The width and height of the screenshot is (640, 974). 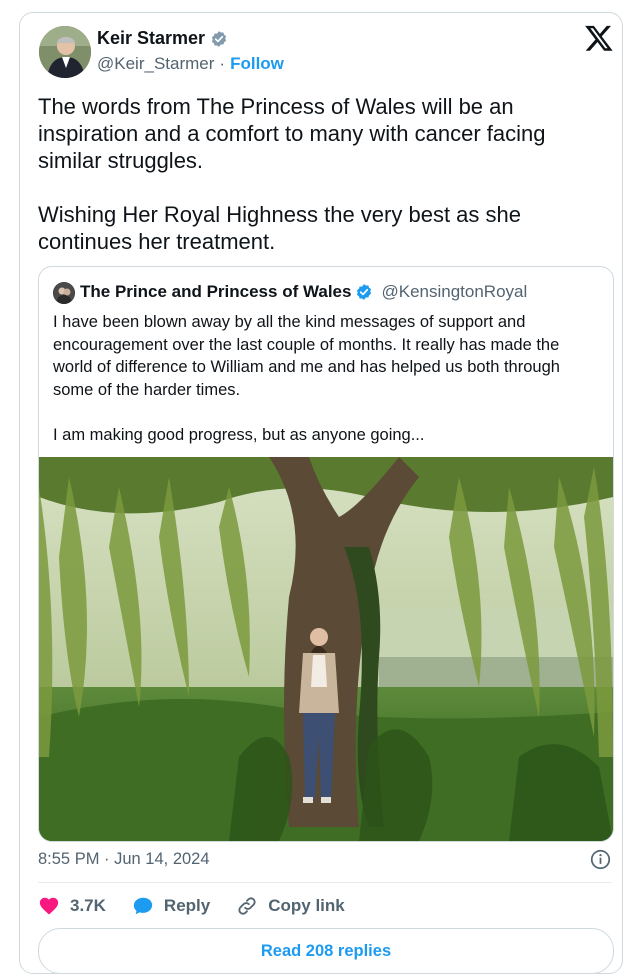 I want to click on like-button: 3.7K, so click(x=72, y=906).